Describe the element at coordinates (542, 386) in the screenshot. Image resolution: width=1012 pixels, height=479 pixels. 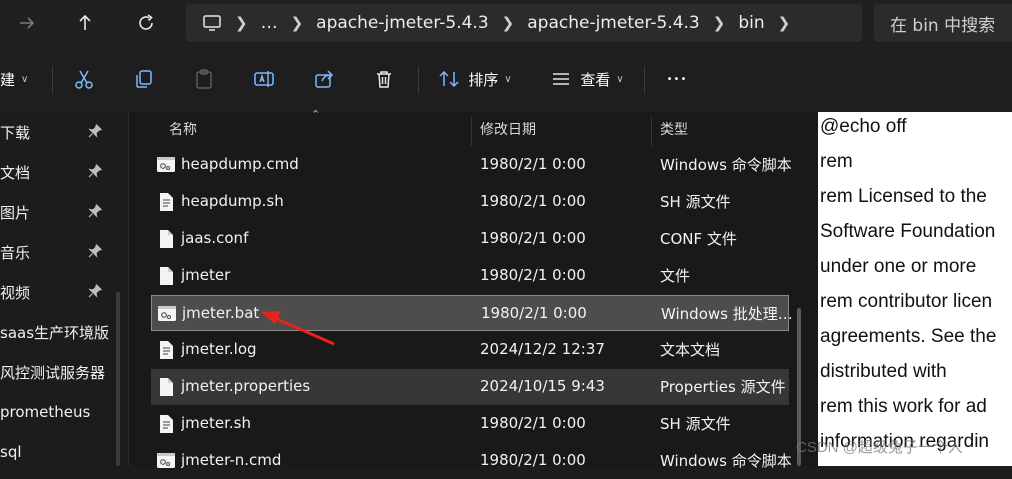
I see `file-date: 2024/10/15 9:43` at that location.